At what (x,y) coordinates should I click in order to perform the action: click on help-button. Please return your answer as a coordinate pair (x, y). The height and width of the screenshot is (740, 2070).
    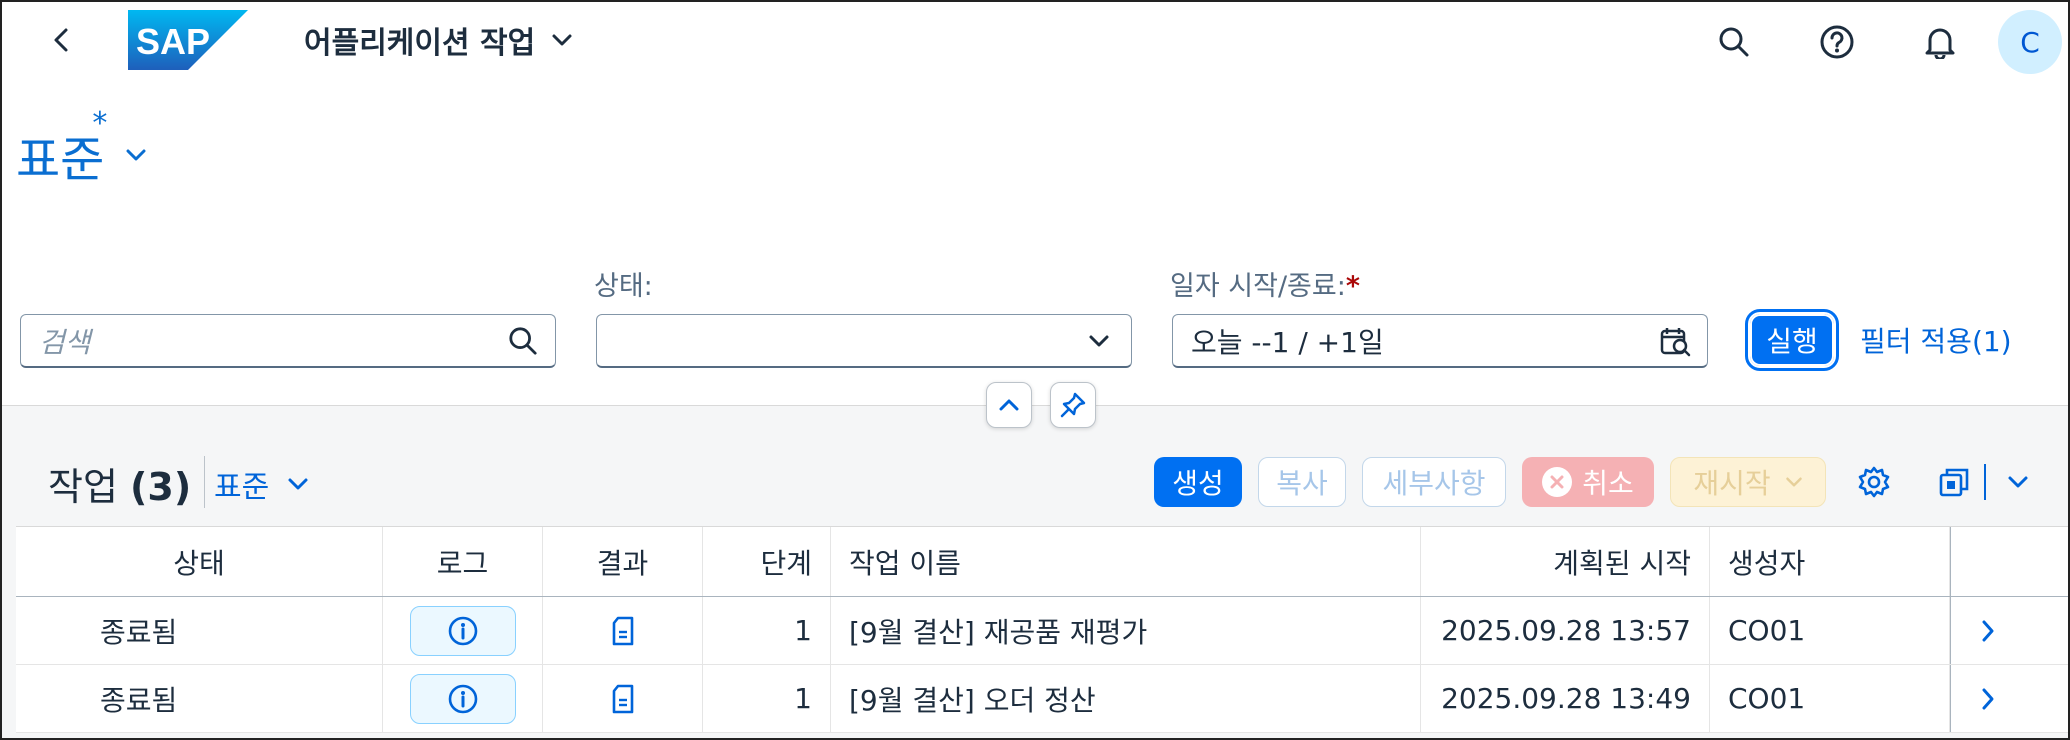
    Looking at the image, I should click on (1837, 42).